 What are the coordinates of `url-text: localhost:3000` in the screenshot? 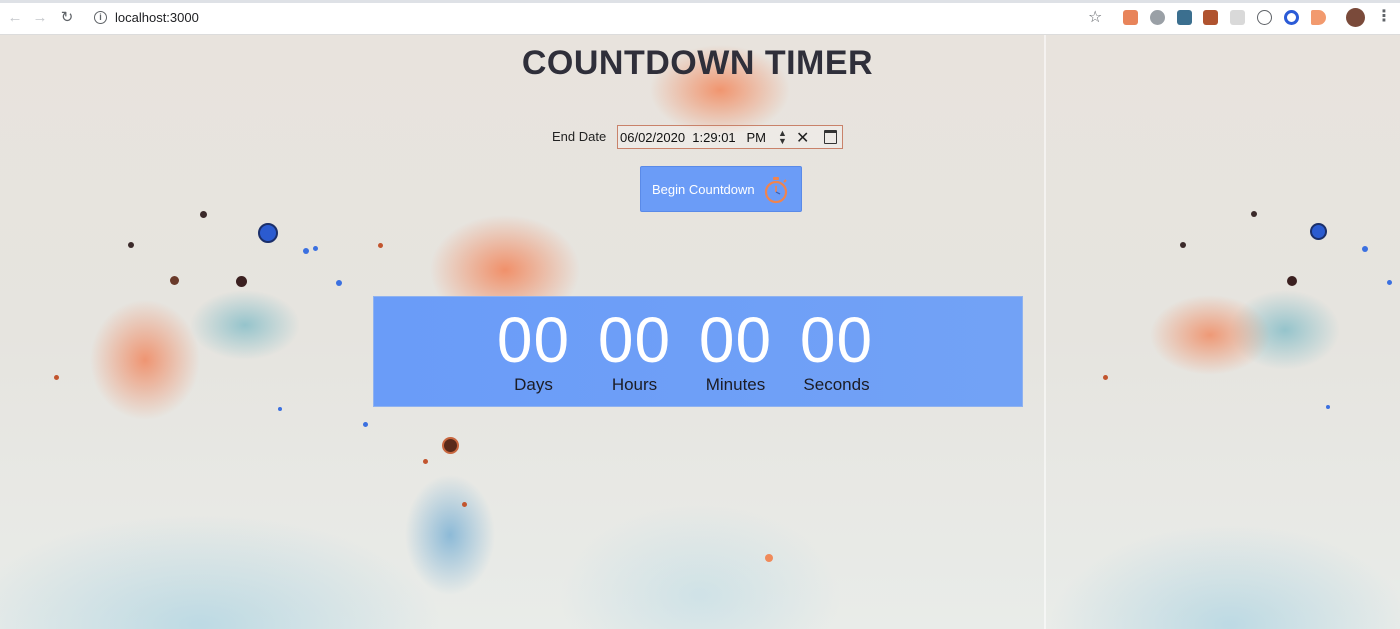 It's located at (157, 17).